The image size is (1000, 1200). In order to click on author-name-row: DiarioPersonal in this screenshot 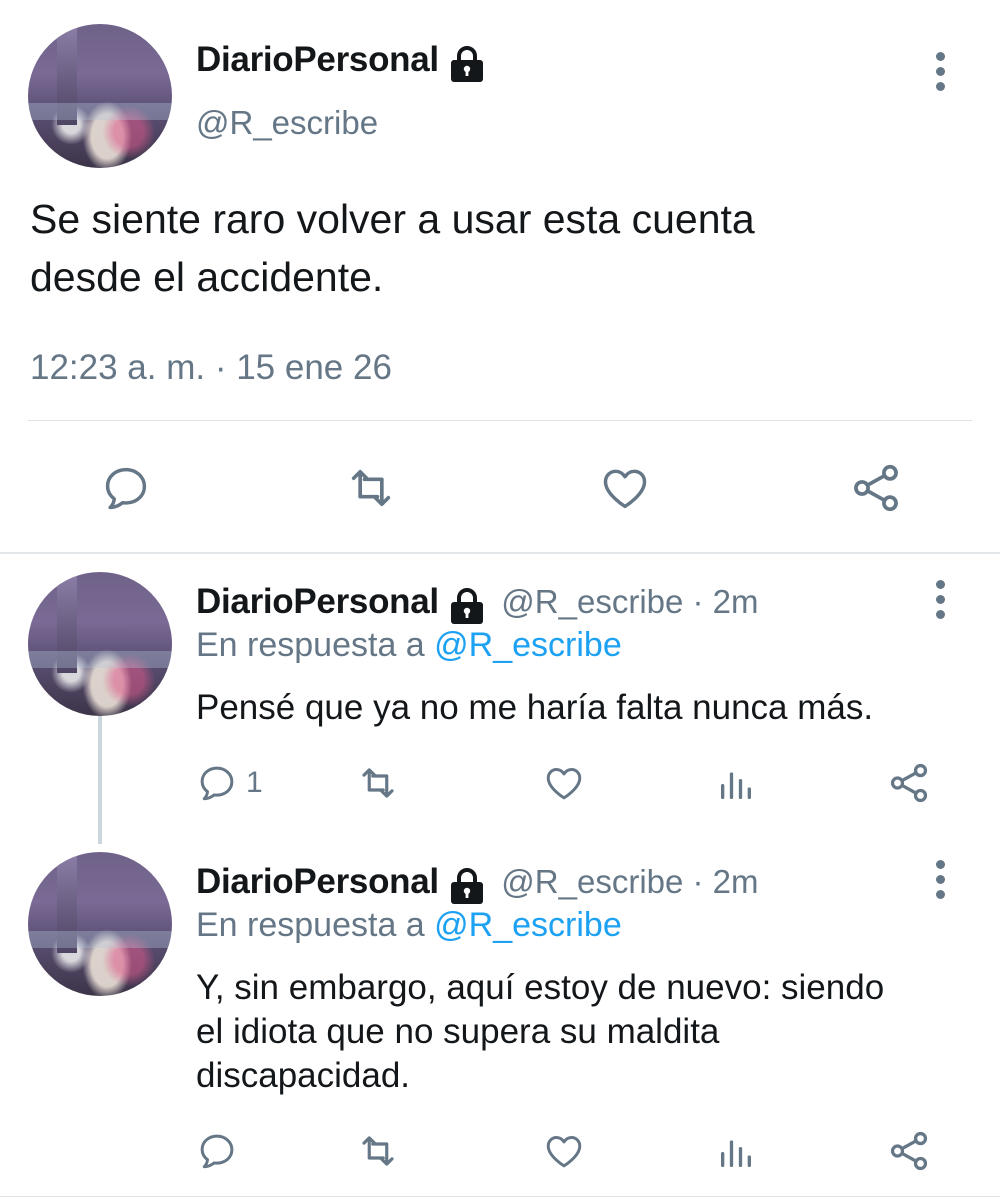, I will do `click(341, 63)`.